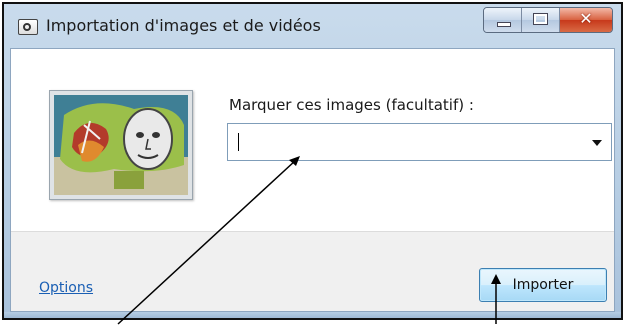  What do you see at coordinates (596, 142) in the screenshot?
I see `chevron-down-icon` at bounding box center [596, 142].